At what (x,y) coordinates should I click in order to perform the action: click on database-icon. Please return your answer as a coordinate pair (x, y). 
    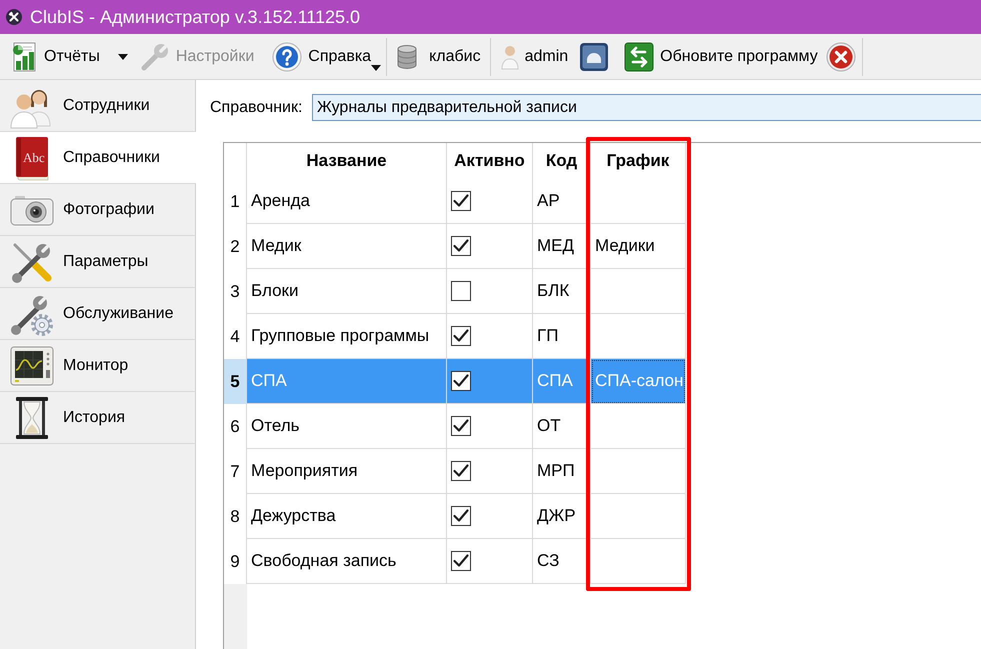
    Looking at the image, I should click on (407, 57).